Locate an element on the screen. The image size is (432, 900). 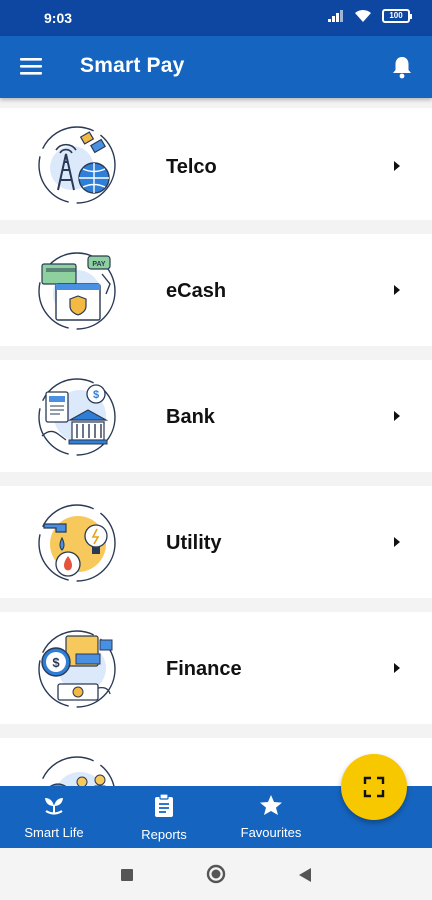
page-title: Smart Pay is located at coordinates (132, 65).